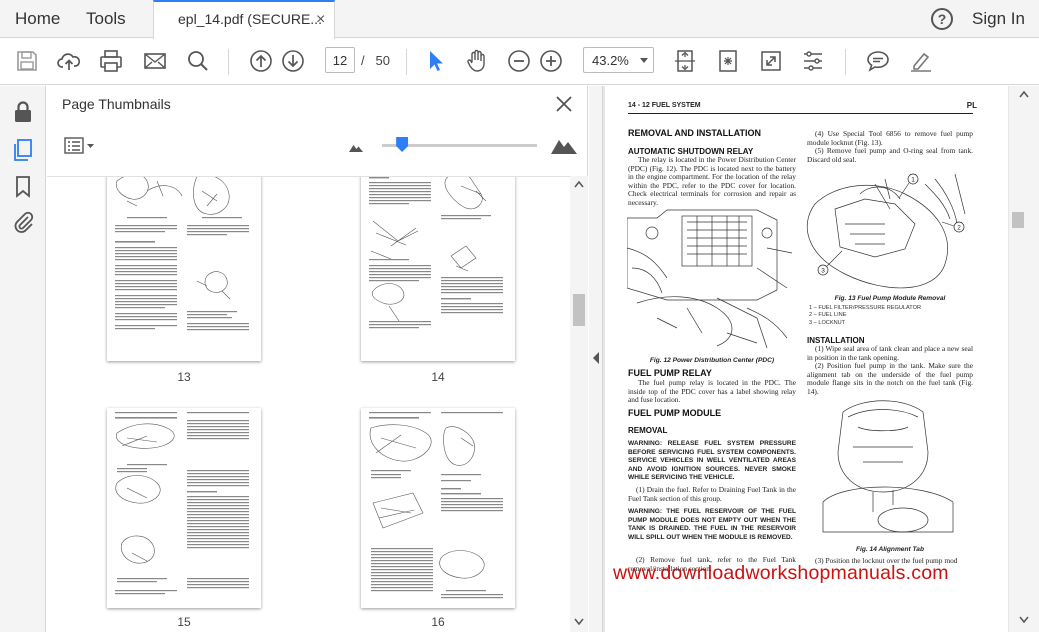  What do you see at coordinates (886, 231) in the screenshot?
I see `fuel-pump-module-figure: 1 2 3` at bounding box center [886, 231].